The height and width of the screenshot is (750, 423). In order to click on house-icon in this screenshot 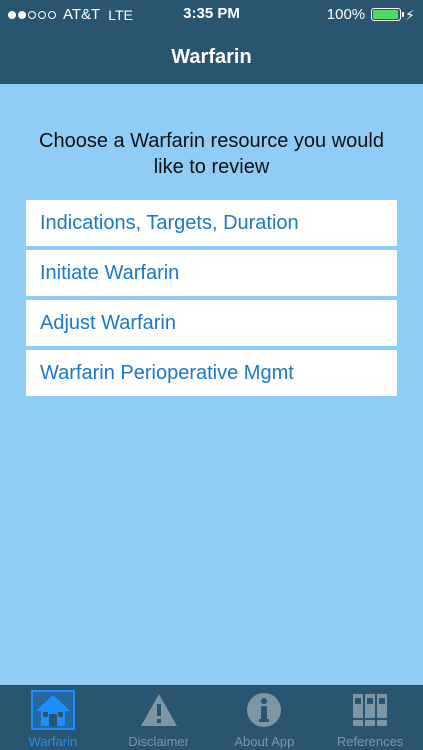, I will do `click(53, 712)`.